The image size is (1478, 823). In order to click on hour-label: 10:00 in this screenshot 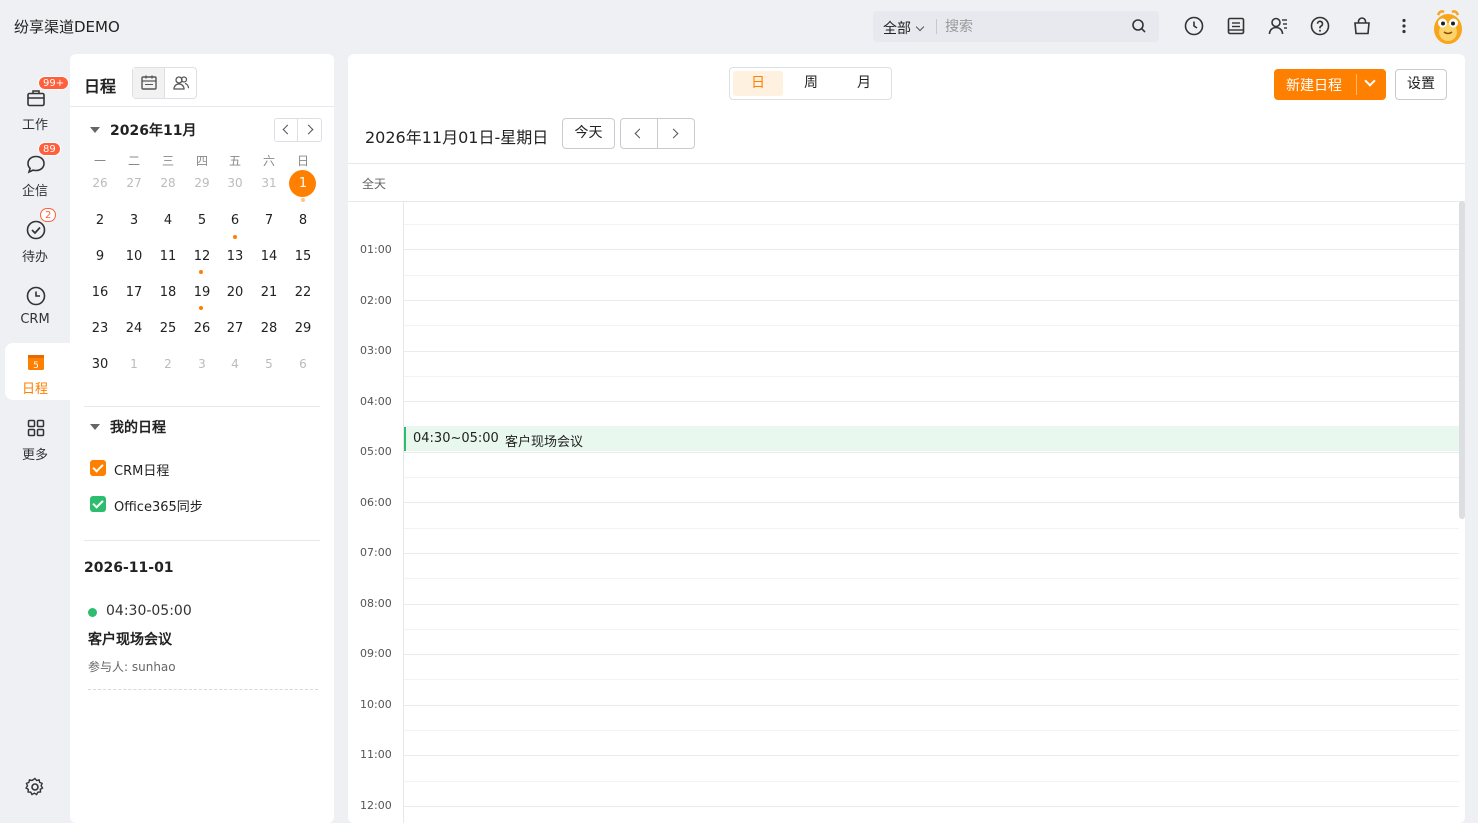, I will do `click(376, 704)`.